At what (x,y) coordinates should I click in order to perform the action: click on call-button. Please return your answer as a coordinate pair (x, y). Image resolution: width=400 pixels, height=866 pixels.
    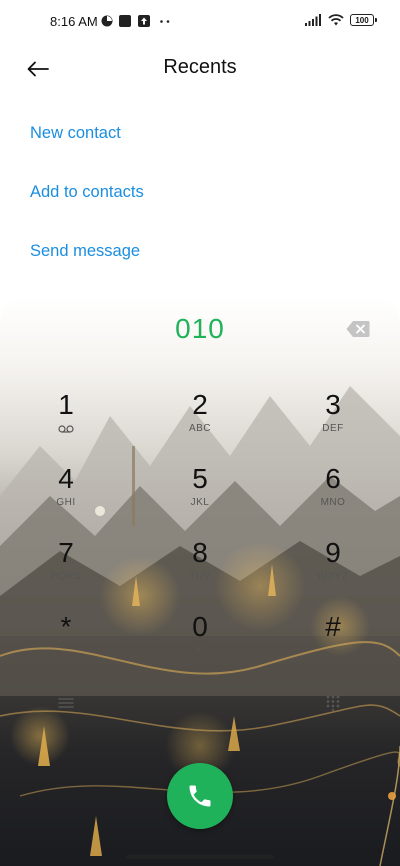
    Looking at the image, I should click on (200, 796).